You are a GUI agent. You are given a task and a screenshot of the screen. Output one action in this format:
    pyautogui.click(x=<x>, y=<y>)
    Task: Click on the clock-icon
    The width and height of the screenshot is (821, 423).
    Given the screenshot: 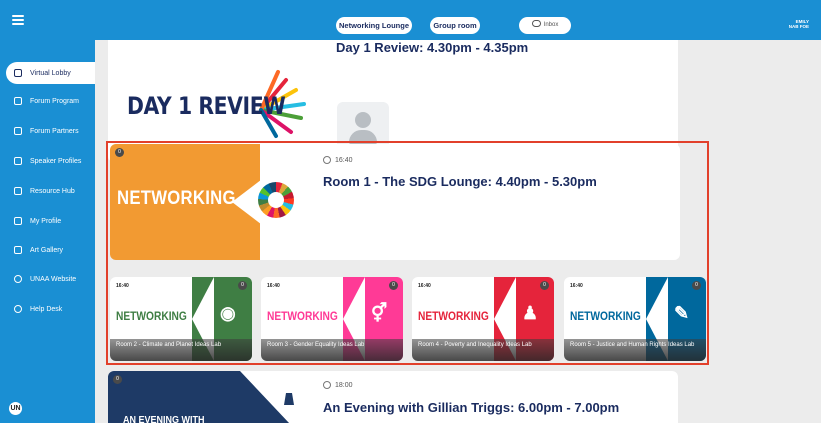 What is the action you would take?
    pyautogui.click(x=327, y=385)
    